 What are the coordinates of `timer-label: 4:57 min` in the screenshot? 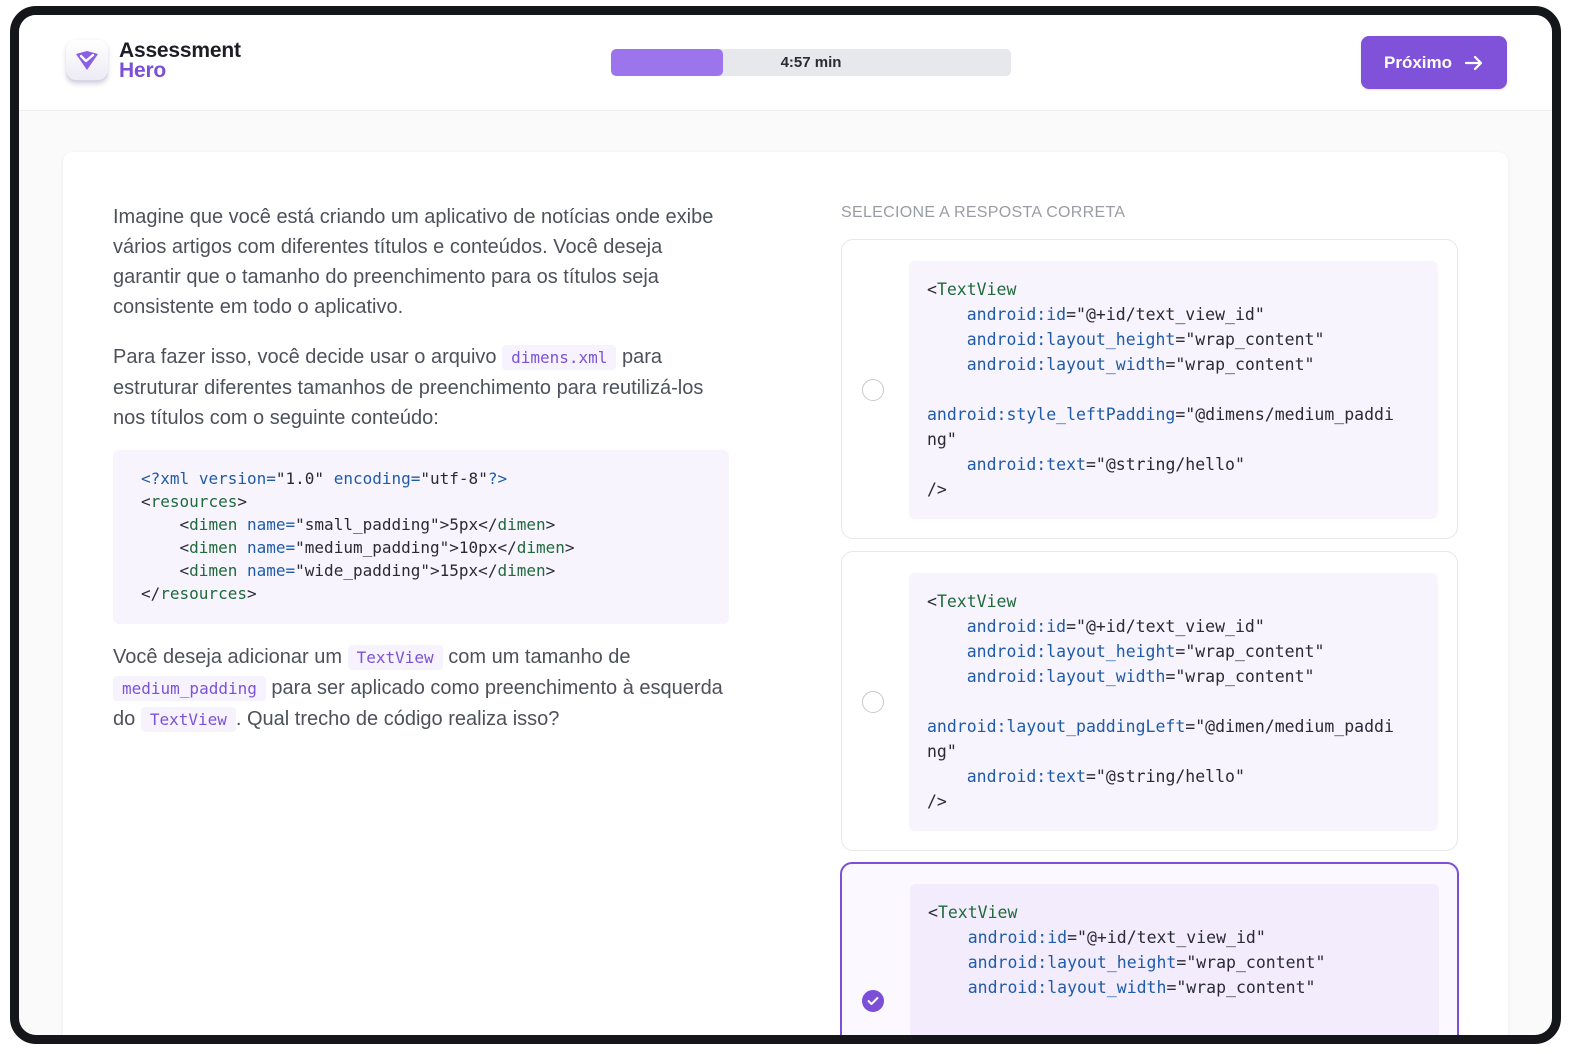 It's located at (811, 62).